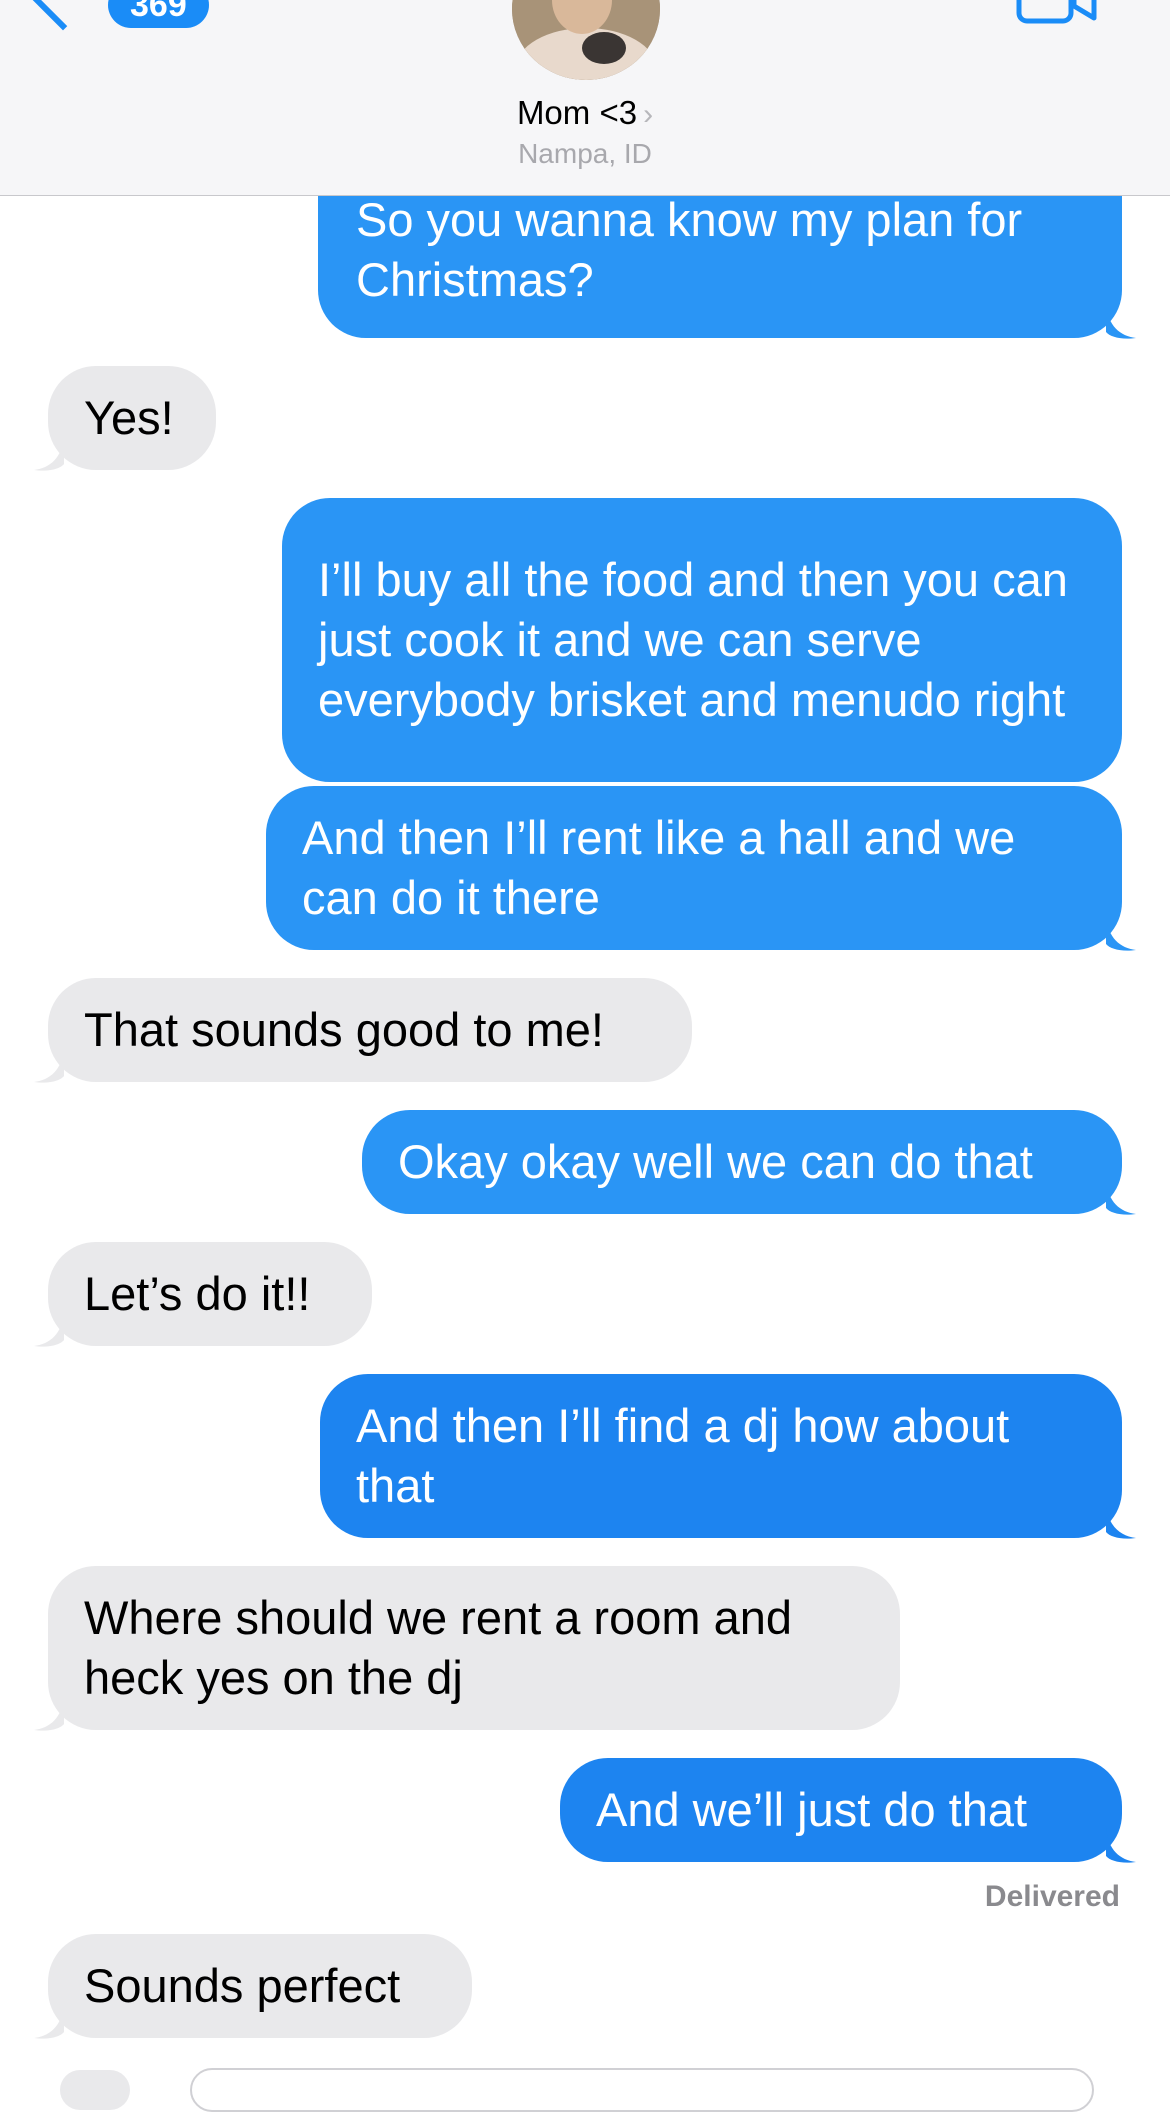 This screenshot has width=1170, height=2112. Describe the element at coordinates (727, 259) in the screenshot. I see `outgoing-message: So you wanna know my plan for Christmas?` at that location.